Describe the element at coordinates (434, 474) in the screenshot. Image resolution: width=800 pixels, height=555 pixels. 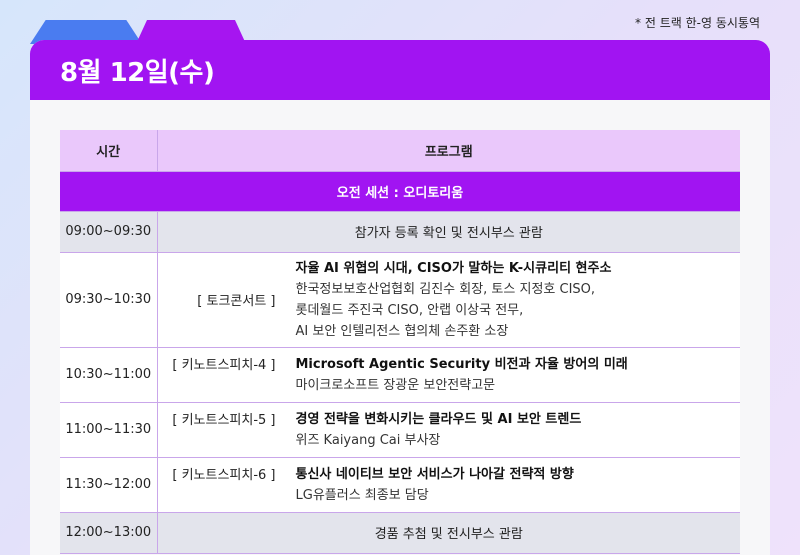
I see `program-title: 통신사 네이티브 보안 서비스가 나아갈 전략적 방향` at that location.